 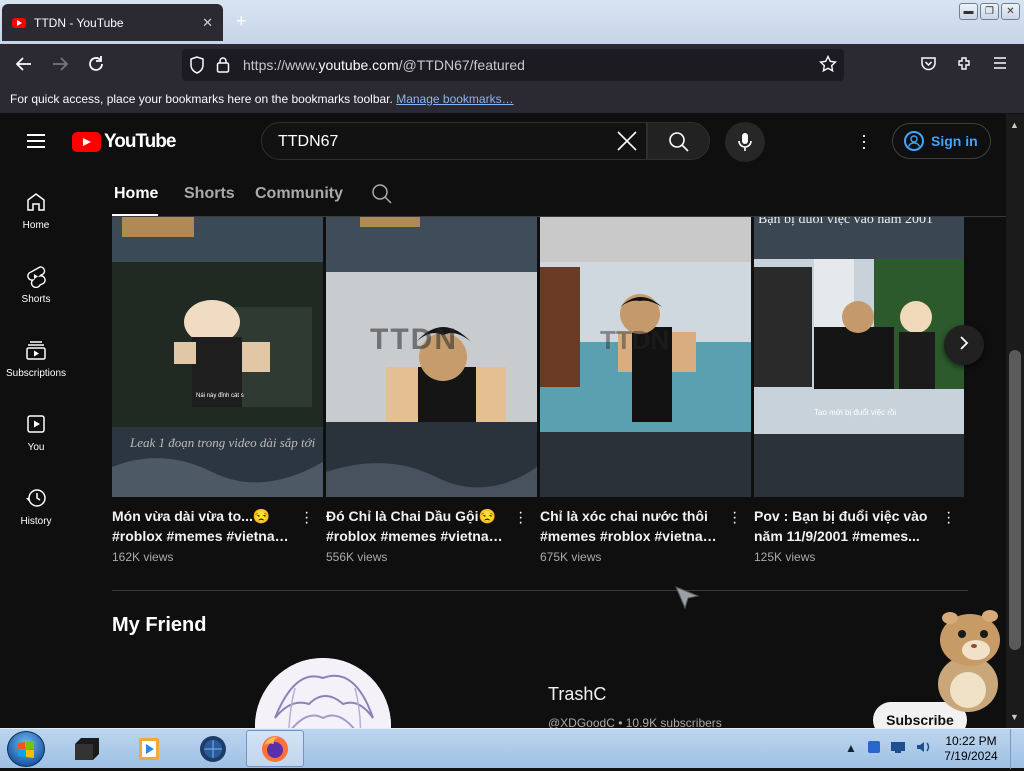 I want to click on tray-show-hidden-icon: ▲, so click(x=851, y=748).